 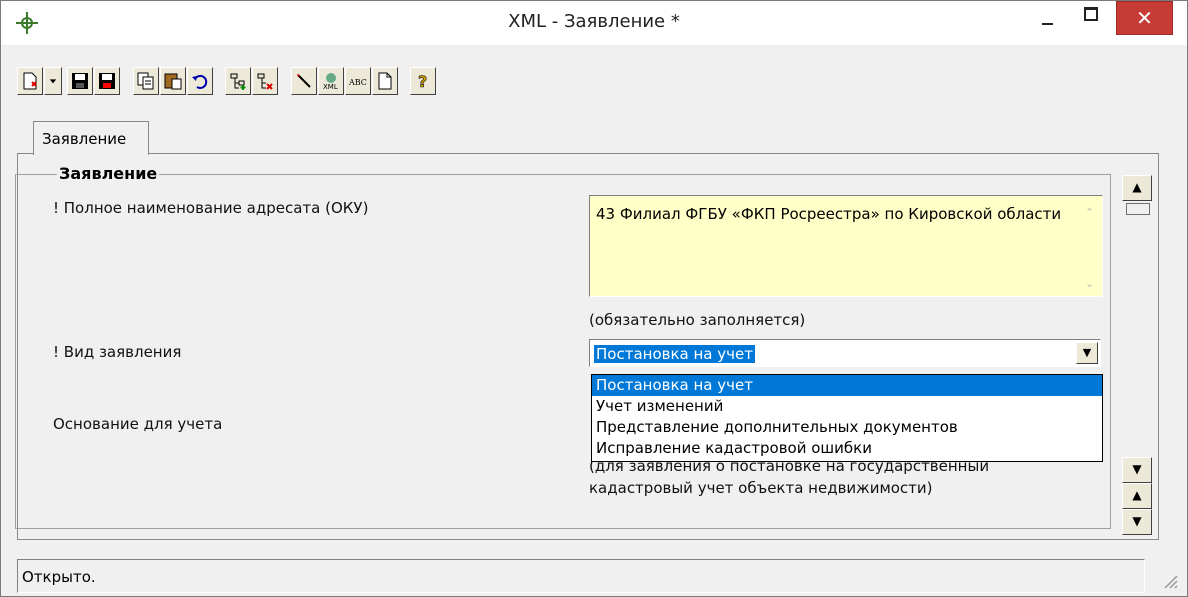 I want to click on addressee-label: ! Полное наименование адресата (ОКУ), so click(x=211, y=208).